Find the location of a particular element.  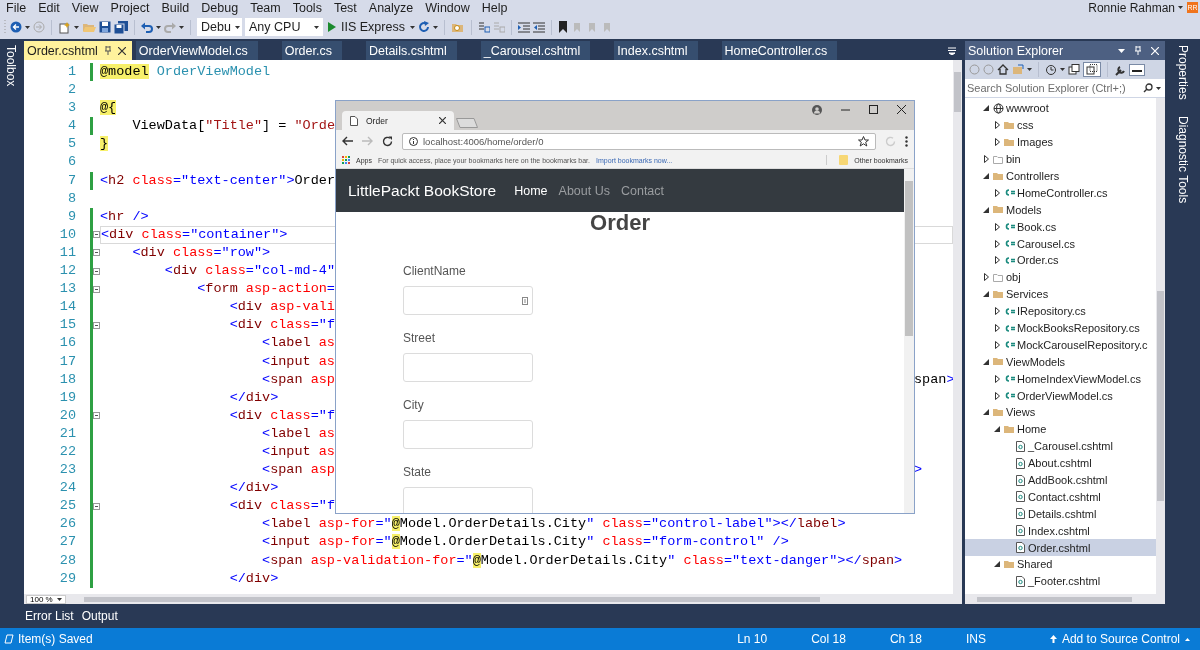

menu-item: Help is located at coordinates (495, 7).